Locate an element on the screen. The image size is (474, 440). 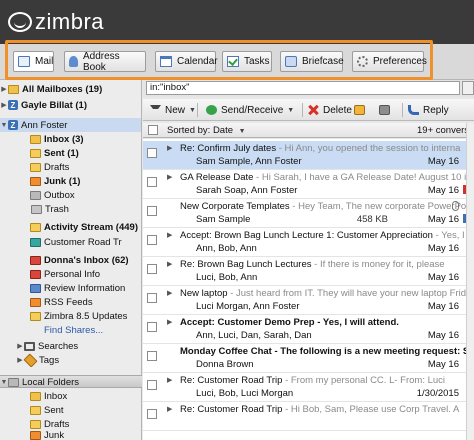
tag-icon is located at coordinates (30, 360).